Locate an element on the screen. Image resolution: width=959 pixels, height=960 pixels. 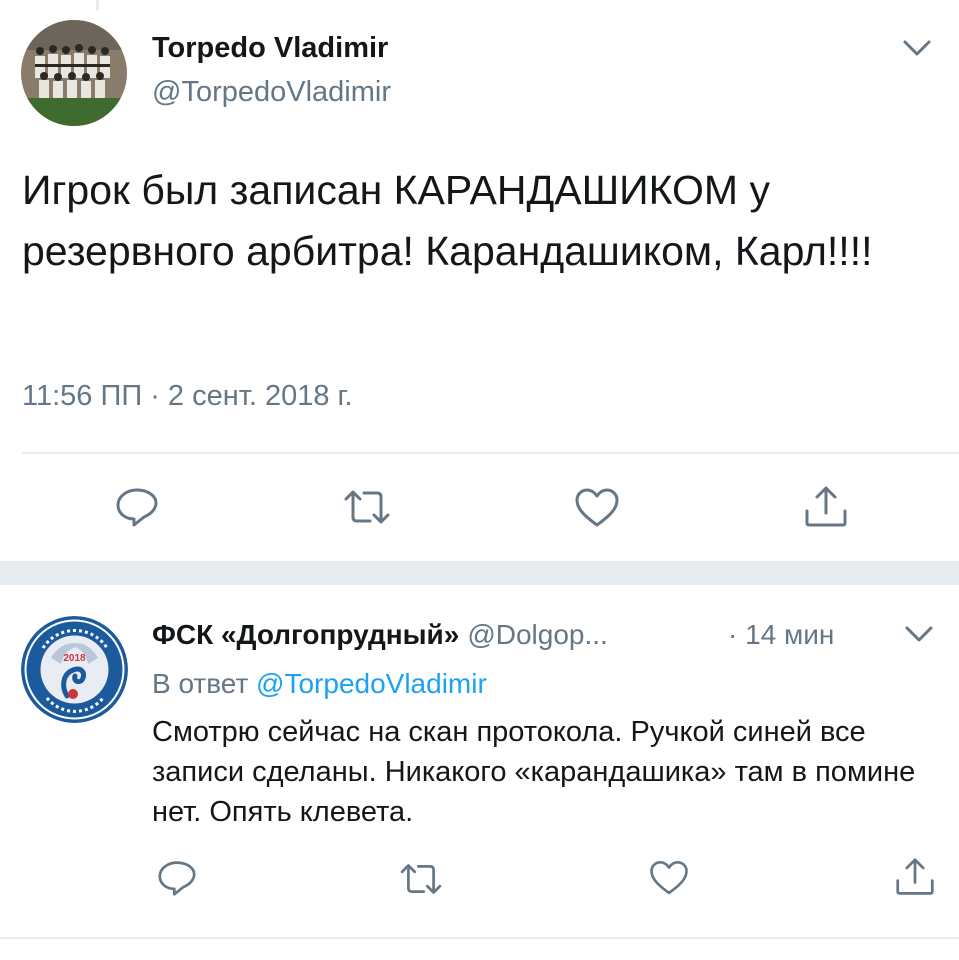
reply-author-name: ФСК «Долгопрудный» is located at coordinates (305, 634).